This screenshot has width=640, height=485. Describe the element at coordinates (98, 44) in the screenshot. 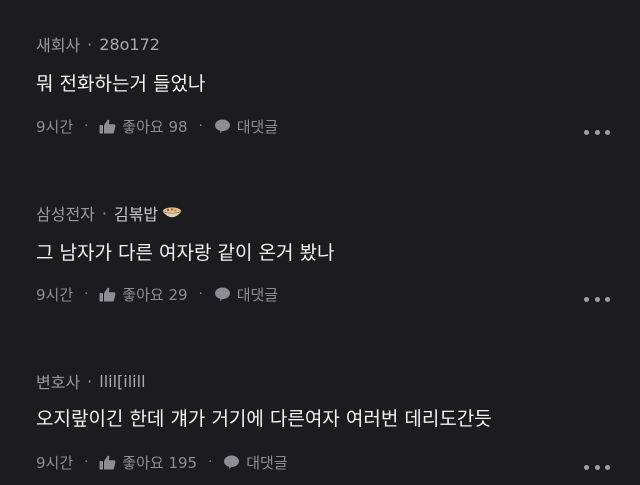

I see `comment-author: 새회사 · 28o172` at that location.